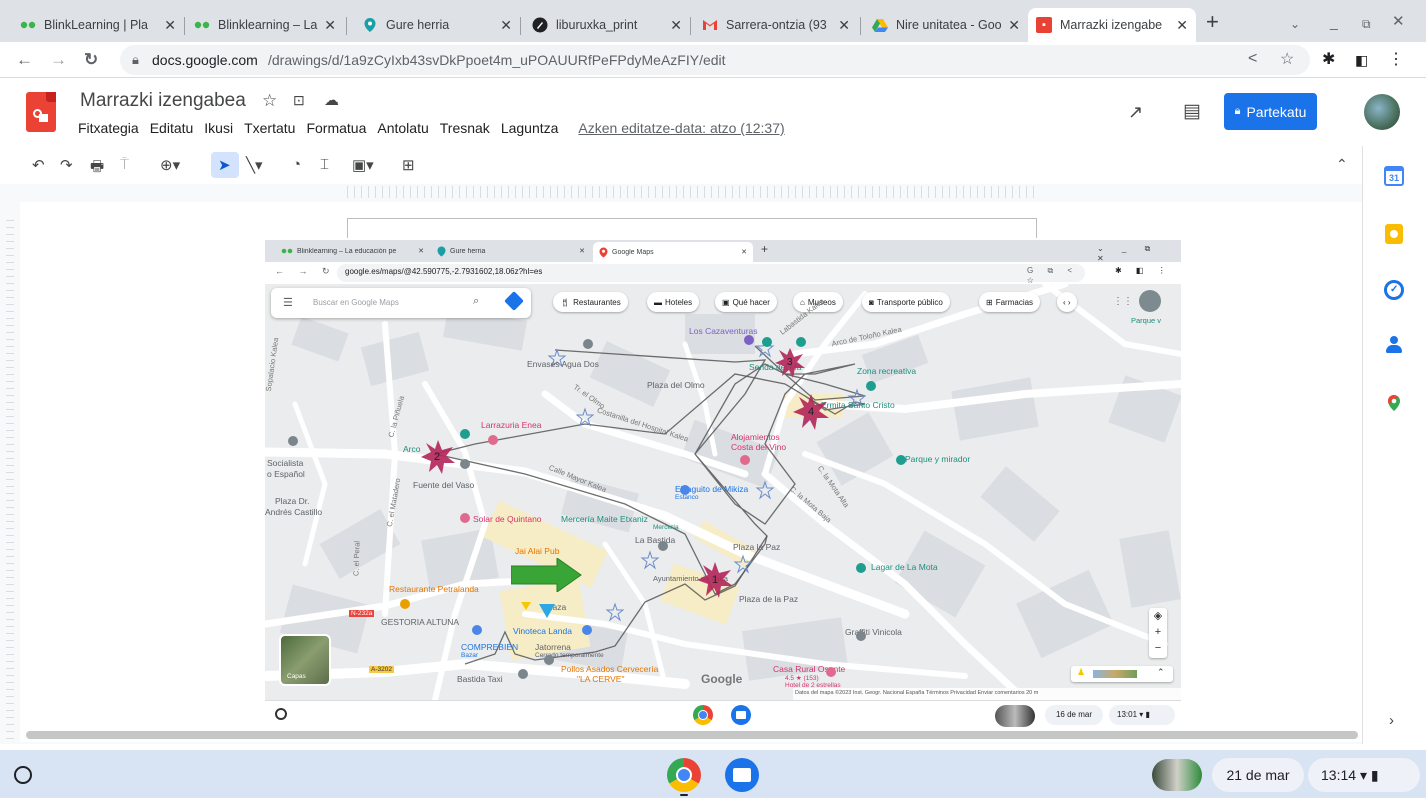 This screenshot has width=1426, height=798. I want to click on paint-format-icon: ⍑, so click(124, 164).